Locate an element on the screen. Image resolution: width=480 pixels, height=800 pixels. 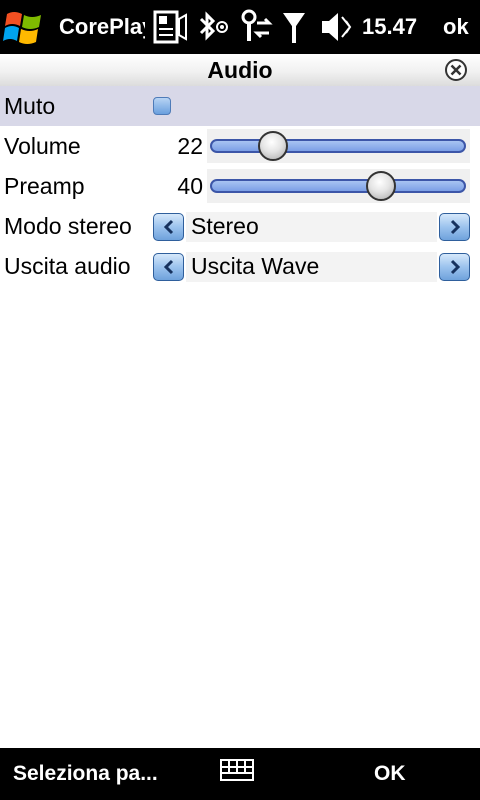
stereo-label: Modo stereo is located at coordinates (68, 226).